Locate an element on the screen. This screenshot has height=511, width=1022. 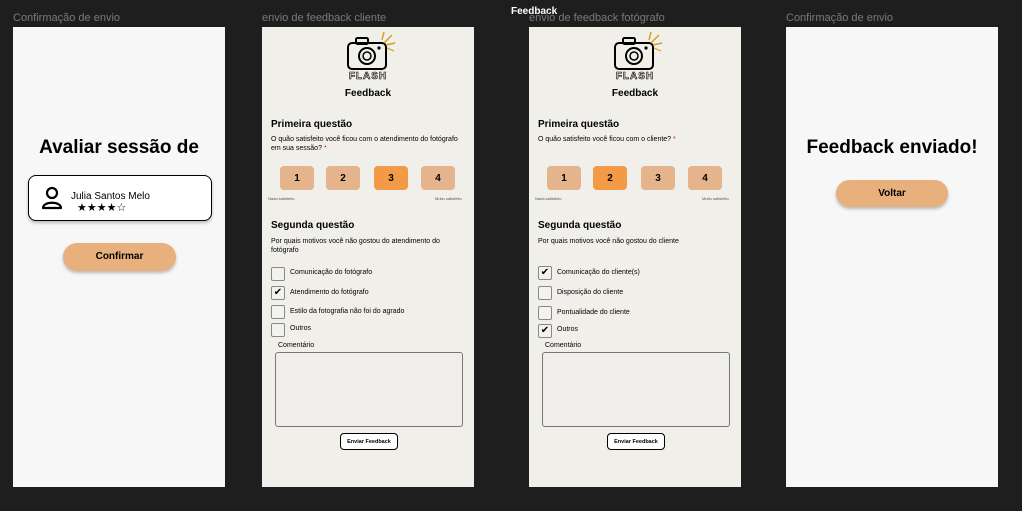
confirm-button: Confirmar is located at coordinates (119, 257).